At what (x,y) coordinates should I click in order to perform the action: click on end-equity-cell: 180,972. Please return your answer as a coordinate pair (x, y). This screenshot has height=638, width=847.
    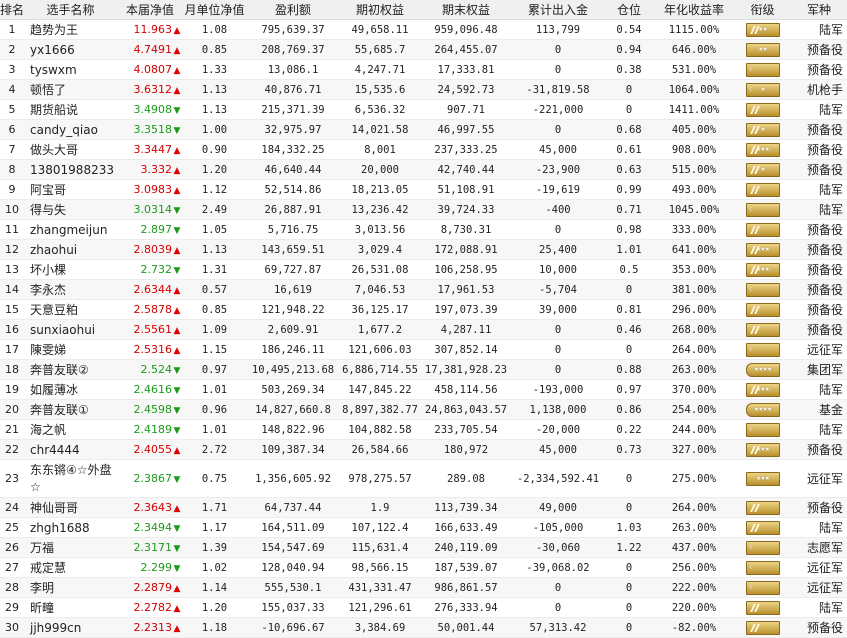
    Looking at the image, I should click on (466, 449).